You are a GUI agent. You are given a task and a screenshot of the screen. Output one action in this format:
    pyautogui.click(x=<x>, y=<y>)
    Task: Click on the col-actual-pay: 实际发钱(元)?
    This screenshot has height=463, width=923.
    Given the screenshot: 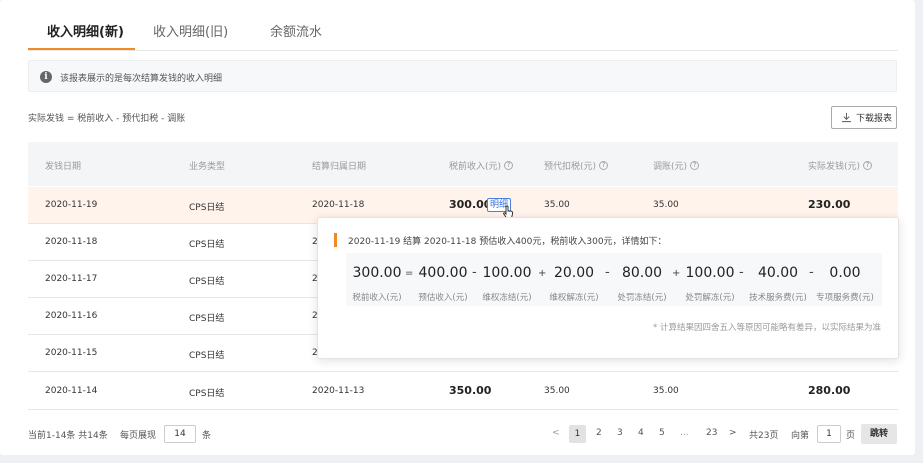 What is the action you would take?
    pyautogui.click(x=840, y=165)
    